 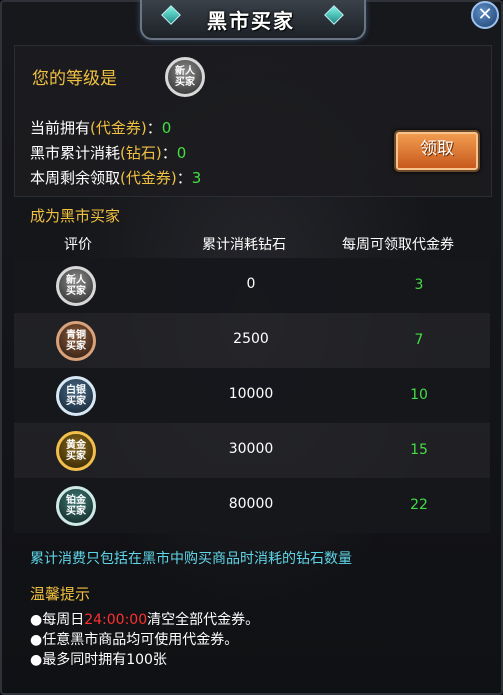 What do you see at coordinates (419, 395) in the screenshot?
I see `weekly-voucher: 10` at bounding box center [419, 395].